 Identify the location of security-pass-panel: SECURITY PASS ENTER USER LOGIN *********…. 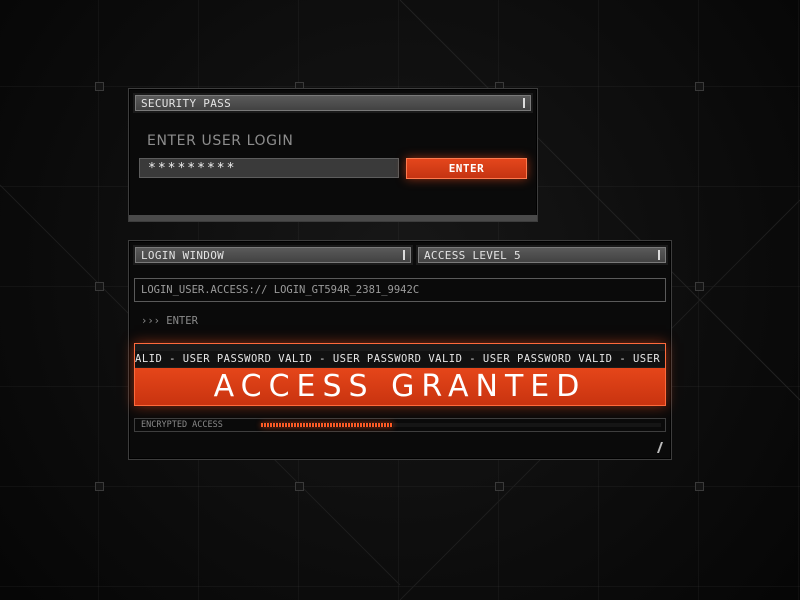
(333, 155).